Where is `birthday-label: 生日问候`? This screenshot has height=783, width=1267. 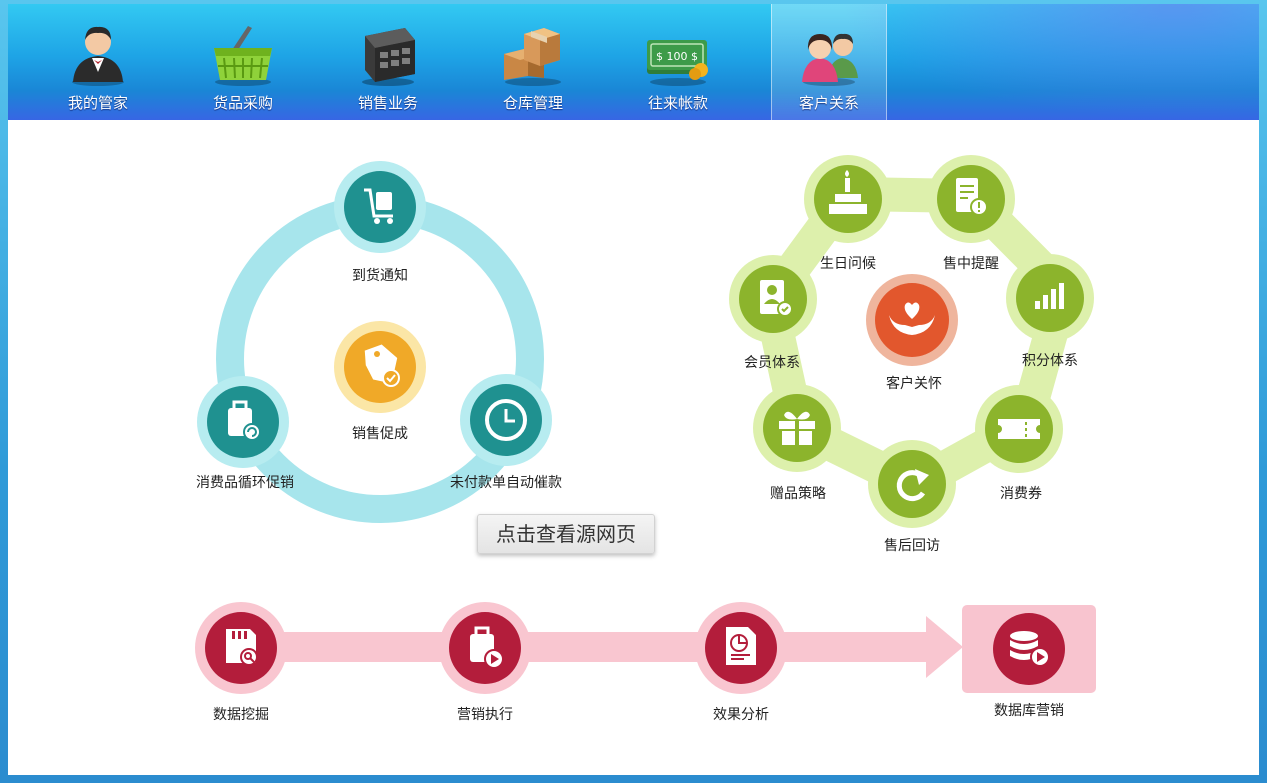 birthday-label: 生日问候 is located at coordinates (848, 264).